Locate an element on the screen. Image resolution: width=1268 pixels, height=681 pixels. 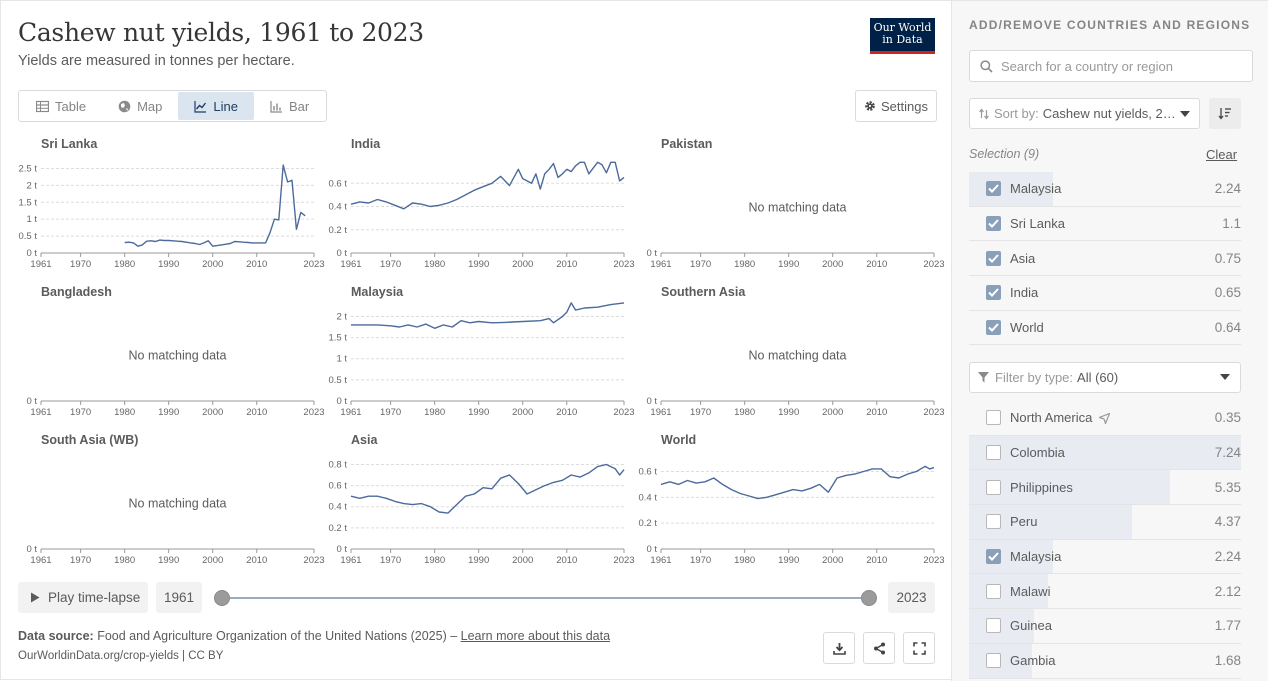
entity-row: Gambia 1.68 is located at coordinates (1105, 661).